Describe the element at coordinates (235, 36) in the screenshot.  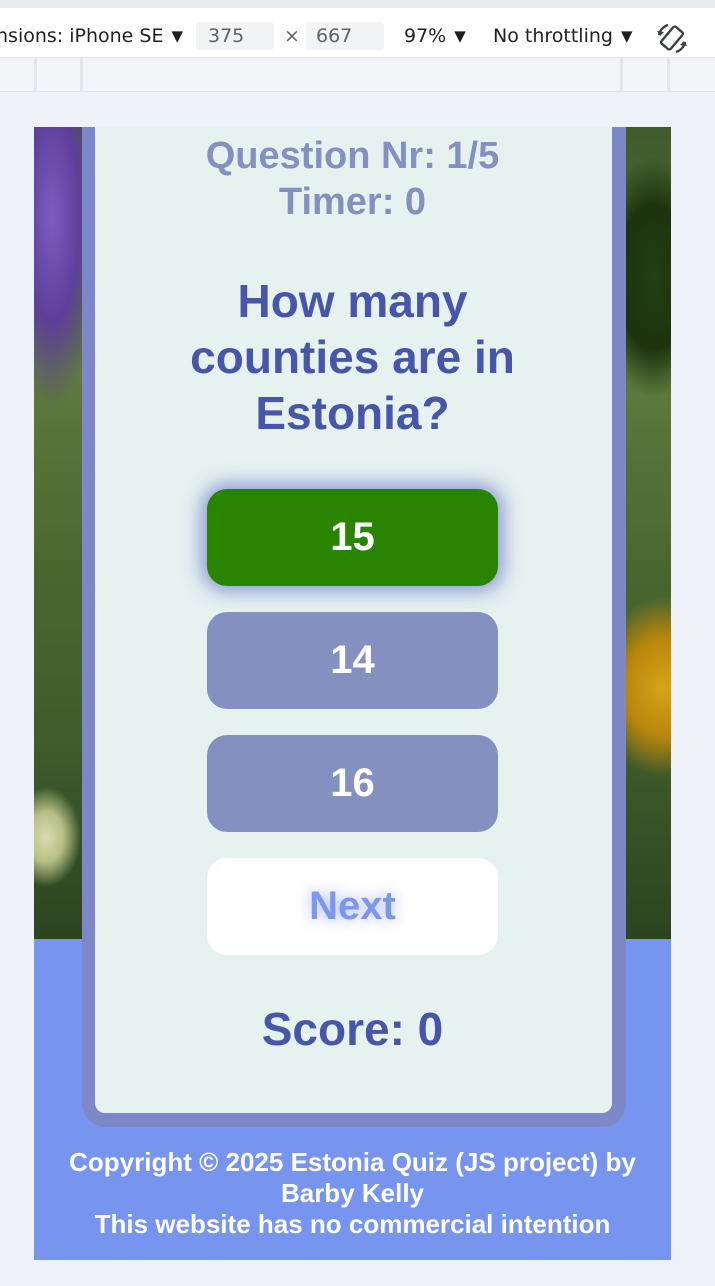
I see `width-input: 375` at that location.